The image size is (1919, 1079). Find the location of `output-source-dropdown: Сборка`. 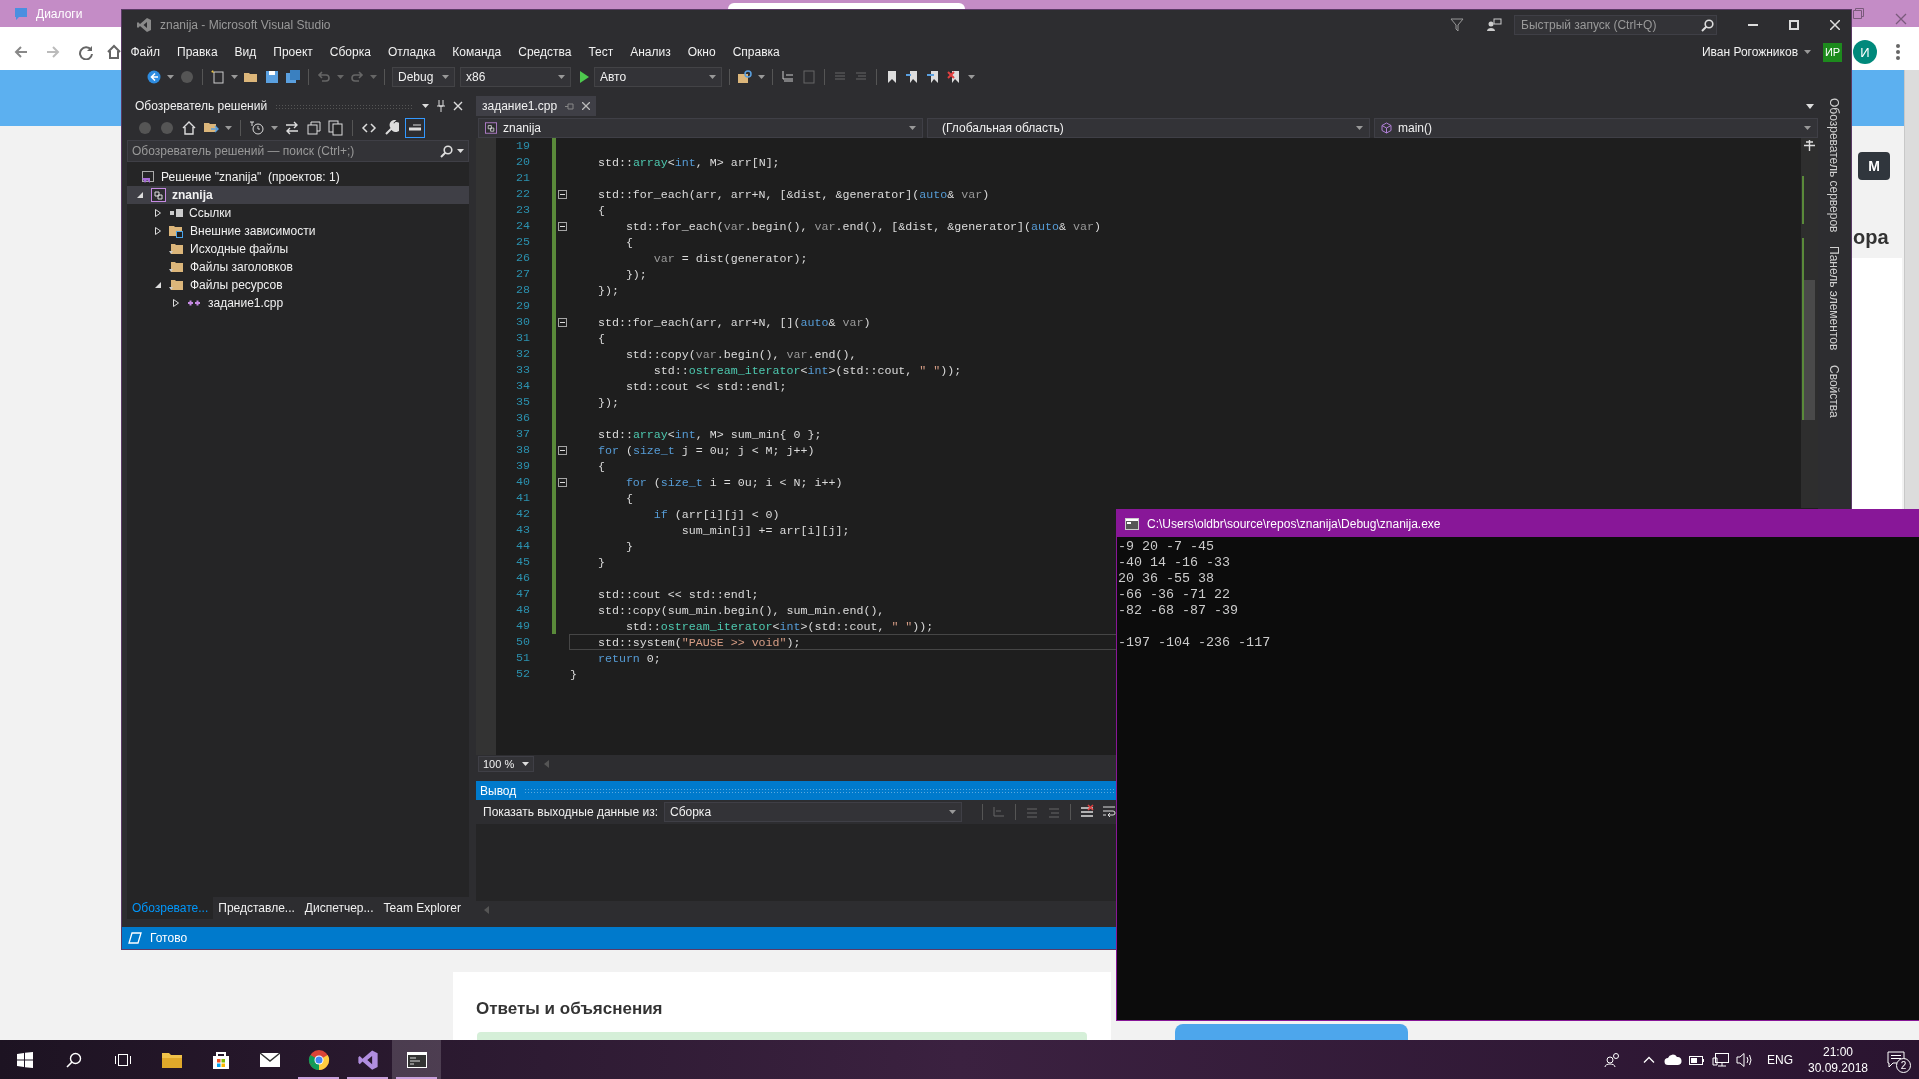

output-source-dropdown: Сборка is located at coordinates (813, 812).